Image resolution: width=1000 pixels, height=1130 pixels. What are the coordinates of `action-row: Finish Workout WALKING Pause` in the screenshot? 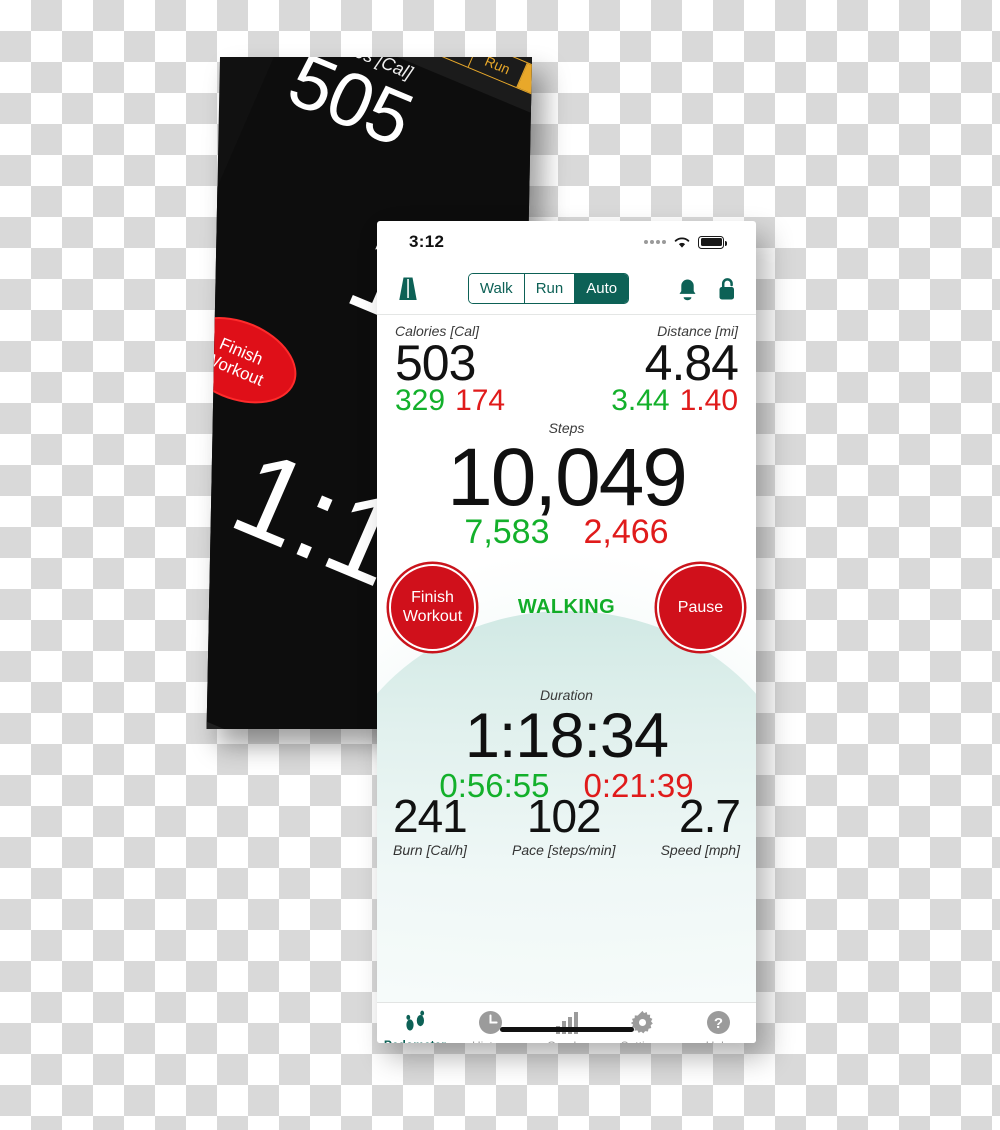 It's located at (566, 608).